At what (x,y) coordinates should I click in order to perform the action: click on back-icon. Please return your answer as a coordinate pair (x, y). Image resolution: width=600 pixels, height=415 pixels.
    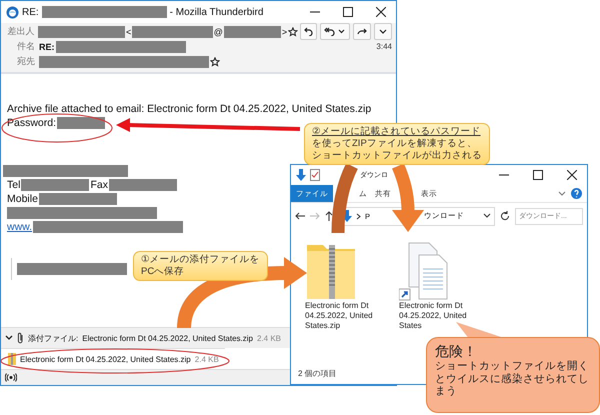
    Looking at the image, I should click on (300, 216).